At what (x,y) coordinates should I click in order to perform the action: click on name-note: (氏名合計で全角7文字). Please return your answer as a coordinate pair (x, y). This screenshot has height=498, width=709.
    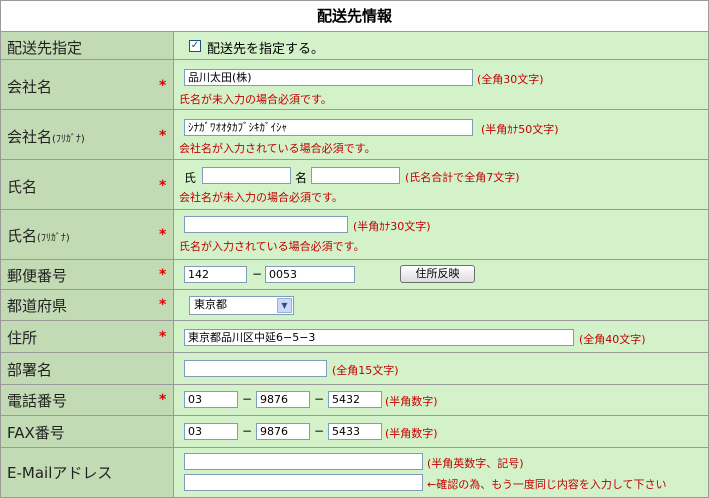
    Looking at the image, I should click on (462, 177).